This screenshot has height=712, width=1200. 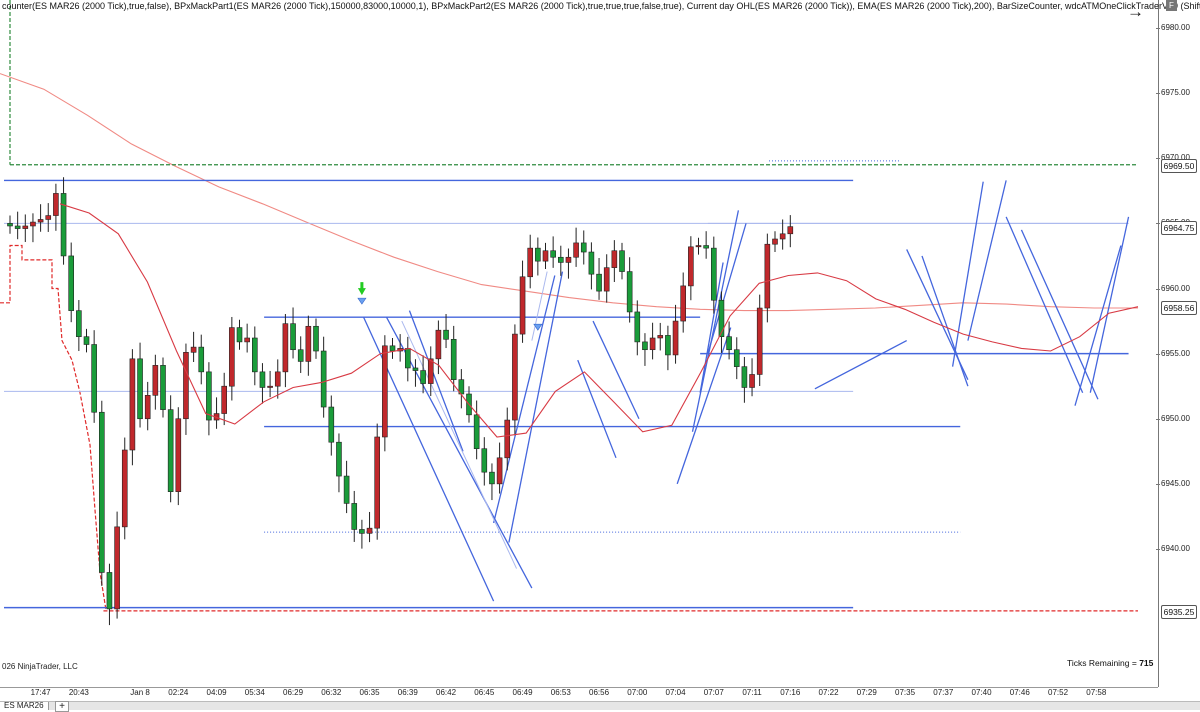 I want to click on time-tick-label: 07:52, so click(x=1058, y=692).